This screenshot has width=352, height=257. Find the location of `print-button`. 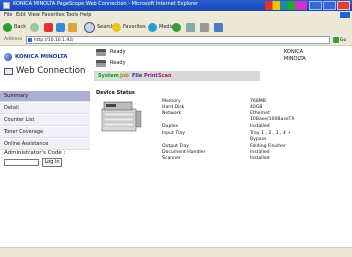

print-button is located at coordinates (204, 27).